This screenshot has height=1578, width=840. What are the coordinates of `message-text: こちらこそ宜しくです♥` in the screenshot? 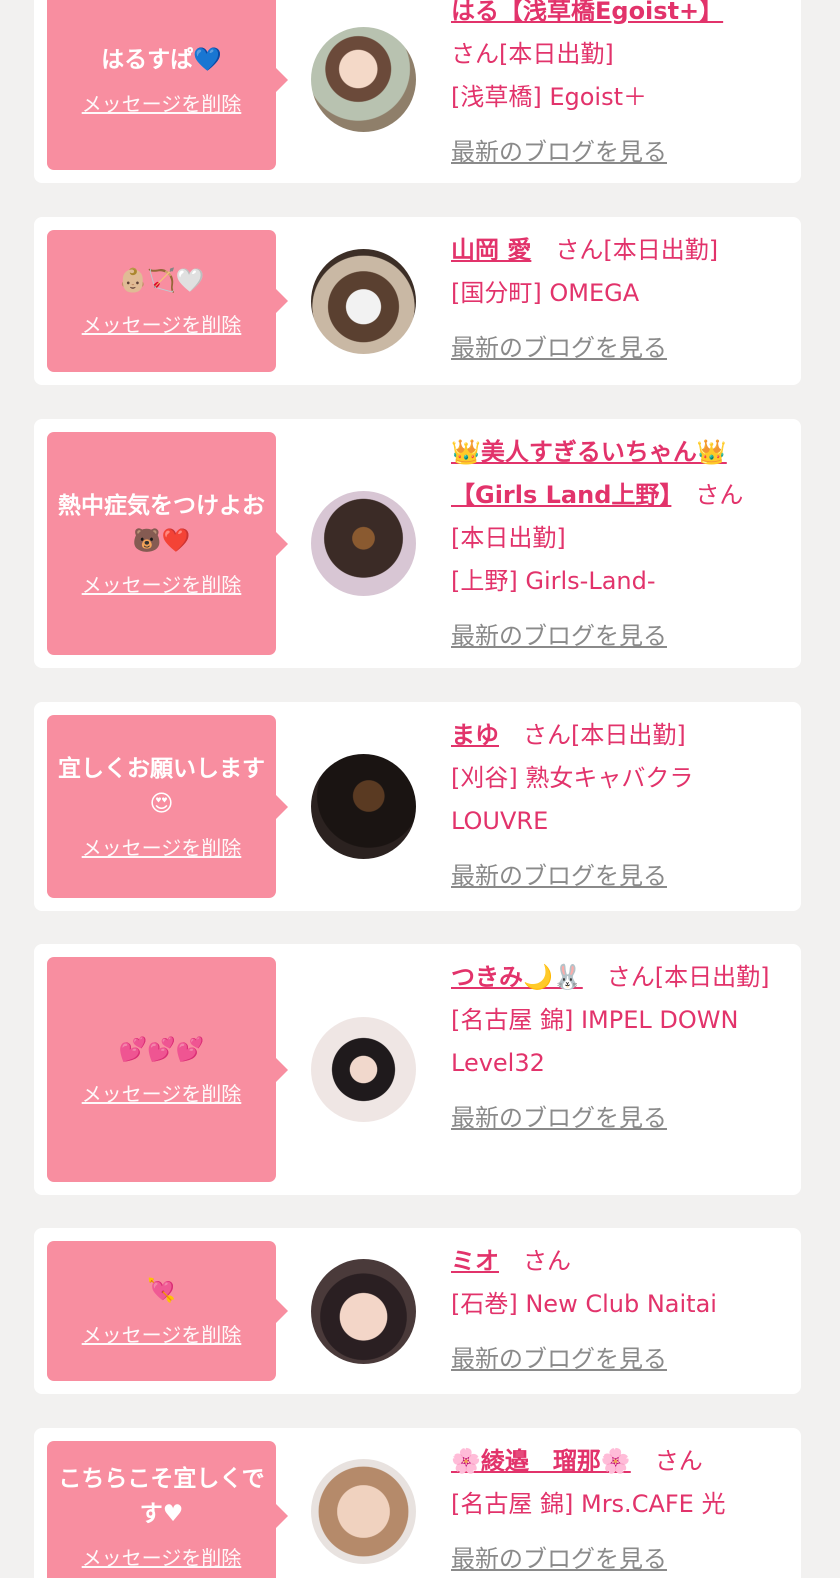 It's located at (161, 1496).